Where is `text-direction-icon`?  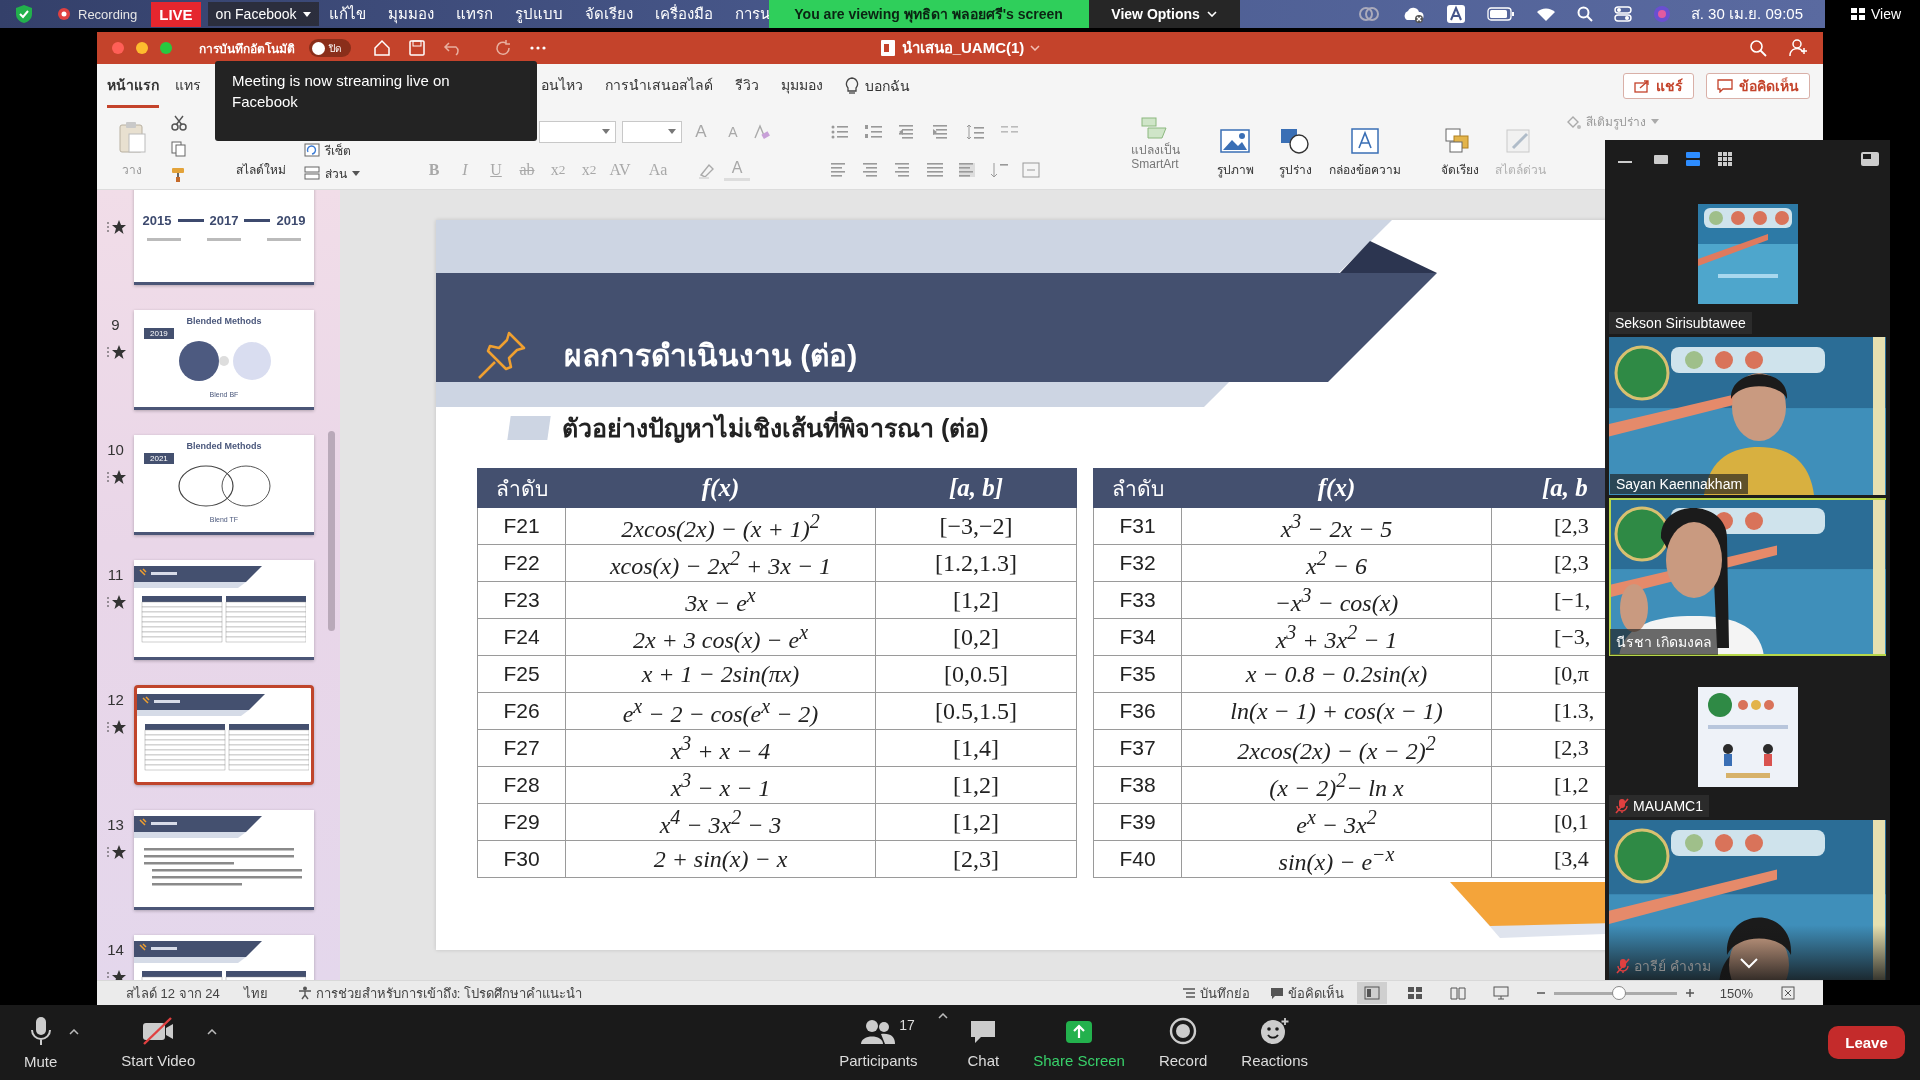 text-direction-icon is located at coordinates (1000, 169).